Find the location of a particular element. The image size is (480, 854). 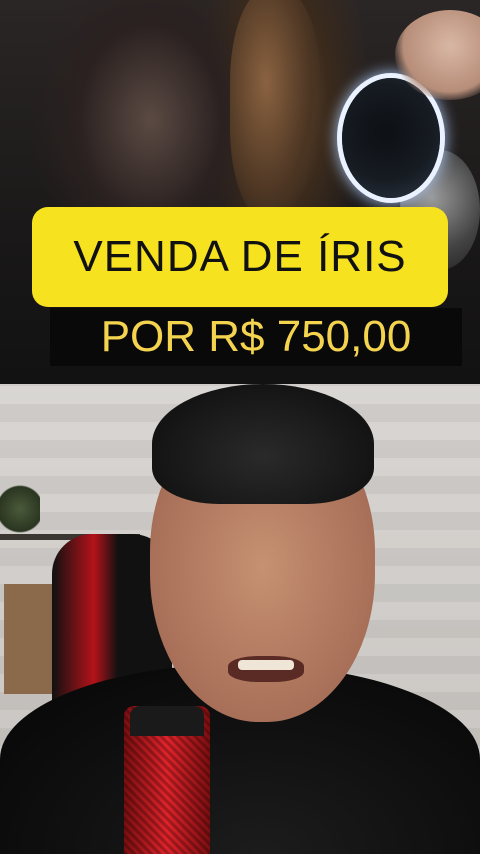

iris-scanner-icon is located at coordinates (391, 138).